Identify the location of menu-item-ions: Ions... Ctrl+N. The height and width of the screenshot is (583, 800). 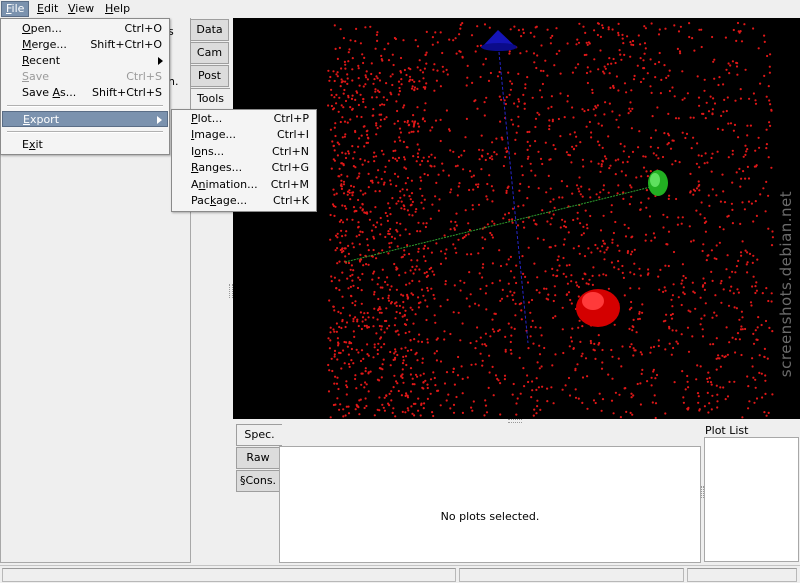
(244, 152).